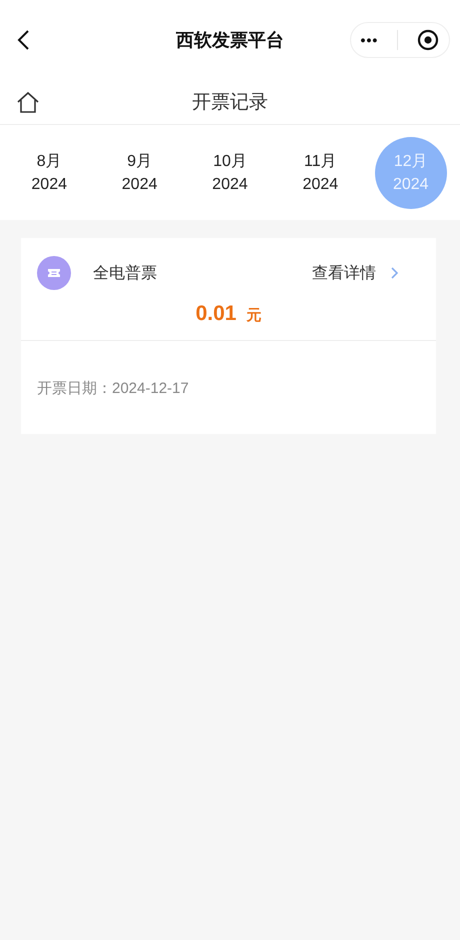 This screenshot has width=460, height=940. What do you see at coordinates (369, 40) in the screenshot?
I see `more-button: •••` at bounding box center [369, 40].